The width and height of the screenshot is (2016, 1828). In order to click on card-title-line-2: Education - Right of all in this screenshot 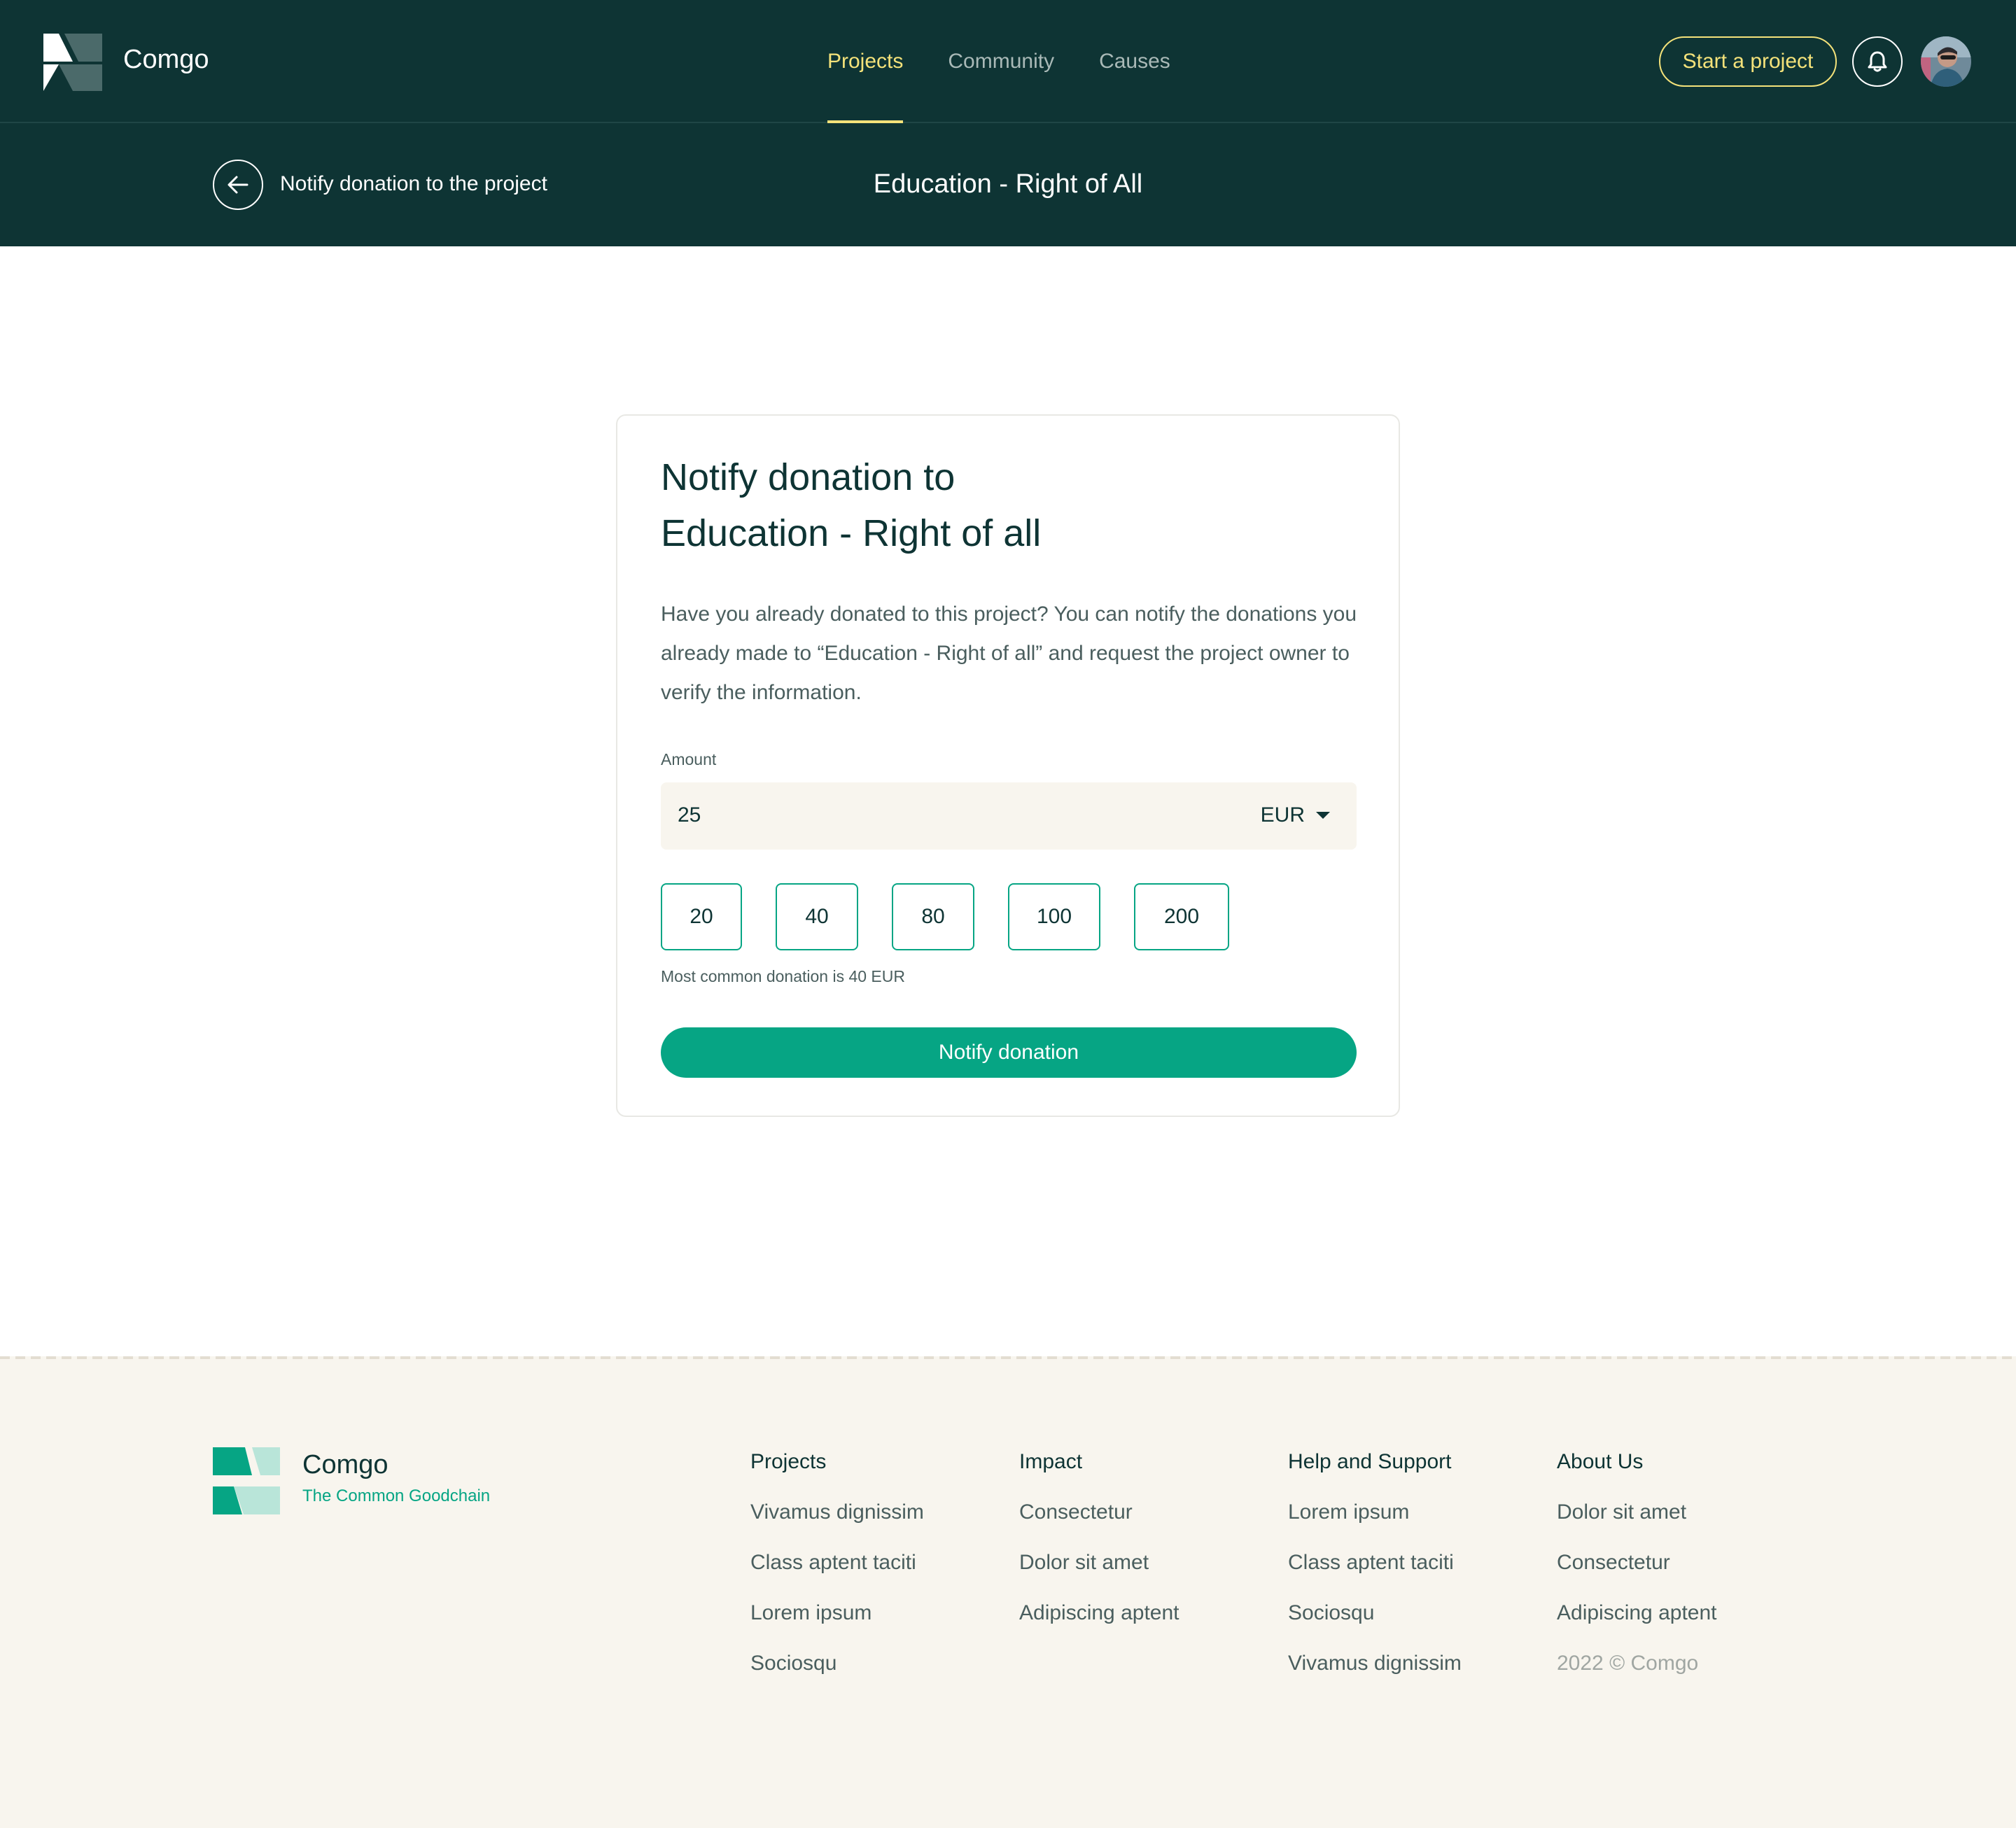, I will do `click(851, 533)`.